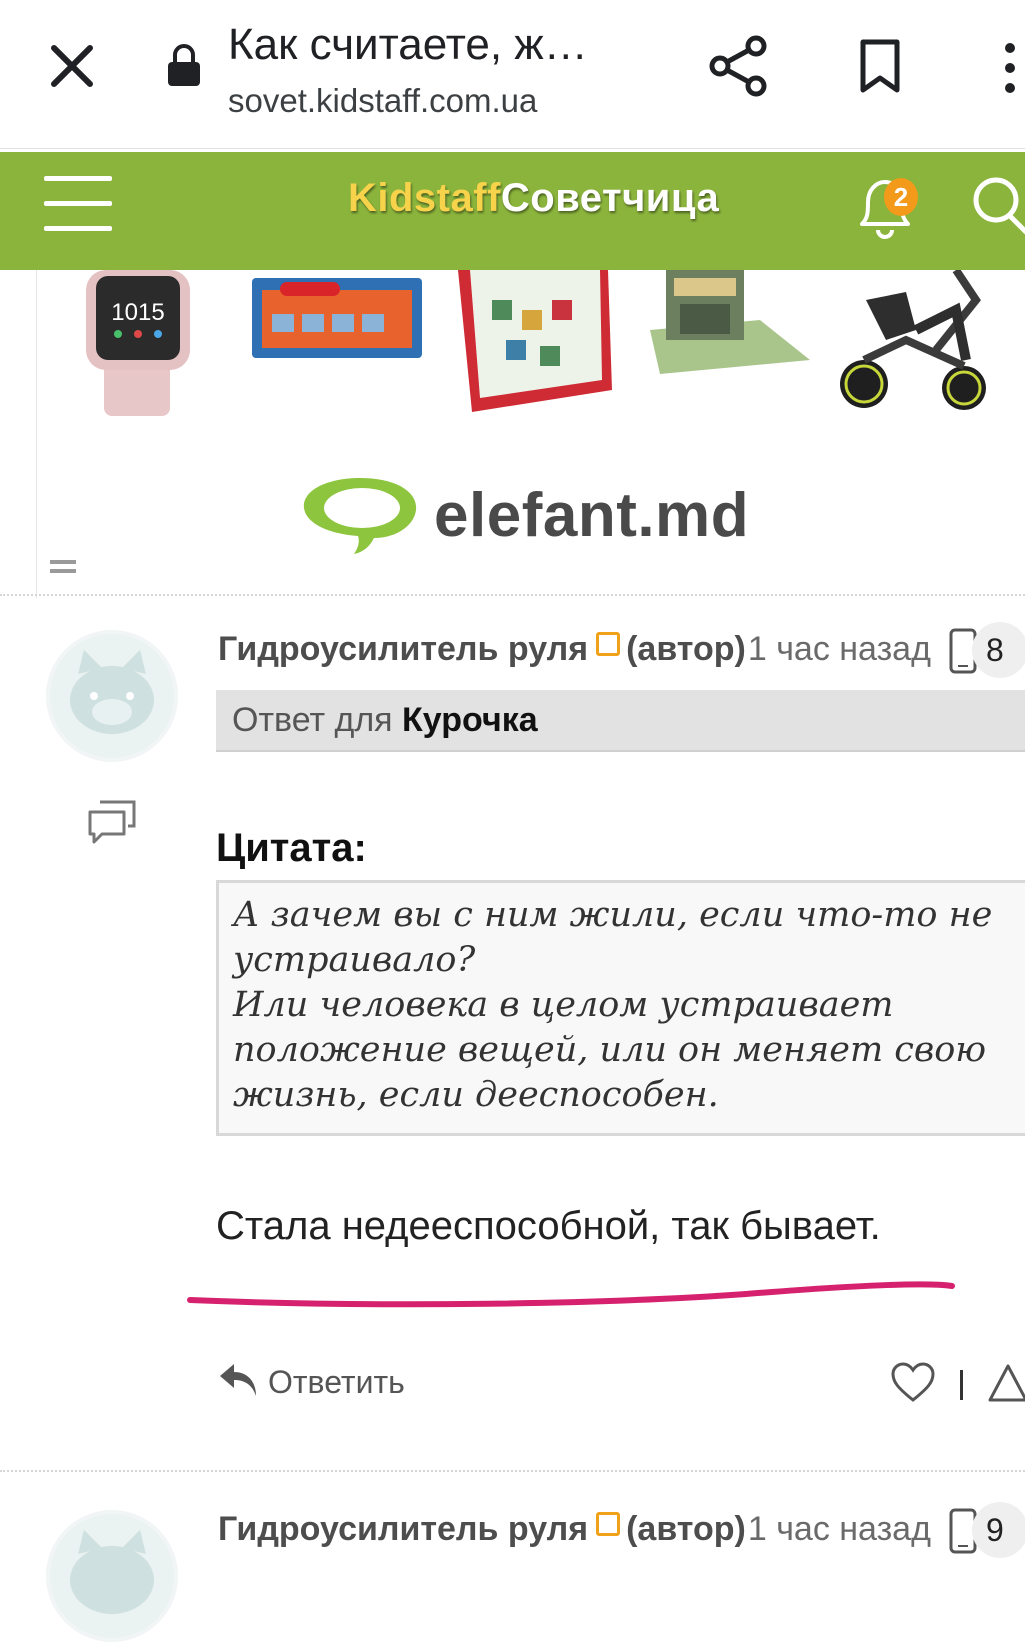 Image resolution: width=1025 pixels, height=1642 pixels. I want to click on reply-arrow-icon, so click(238, 1380).